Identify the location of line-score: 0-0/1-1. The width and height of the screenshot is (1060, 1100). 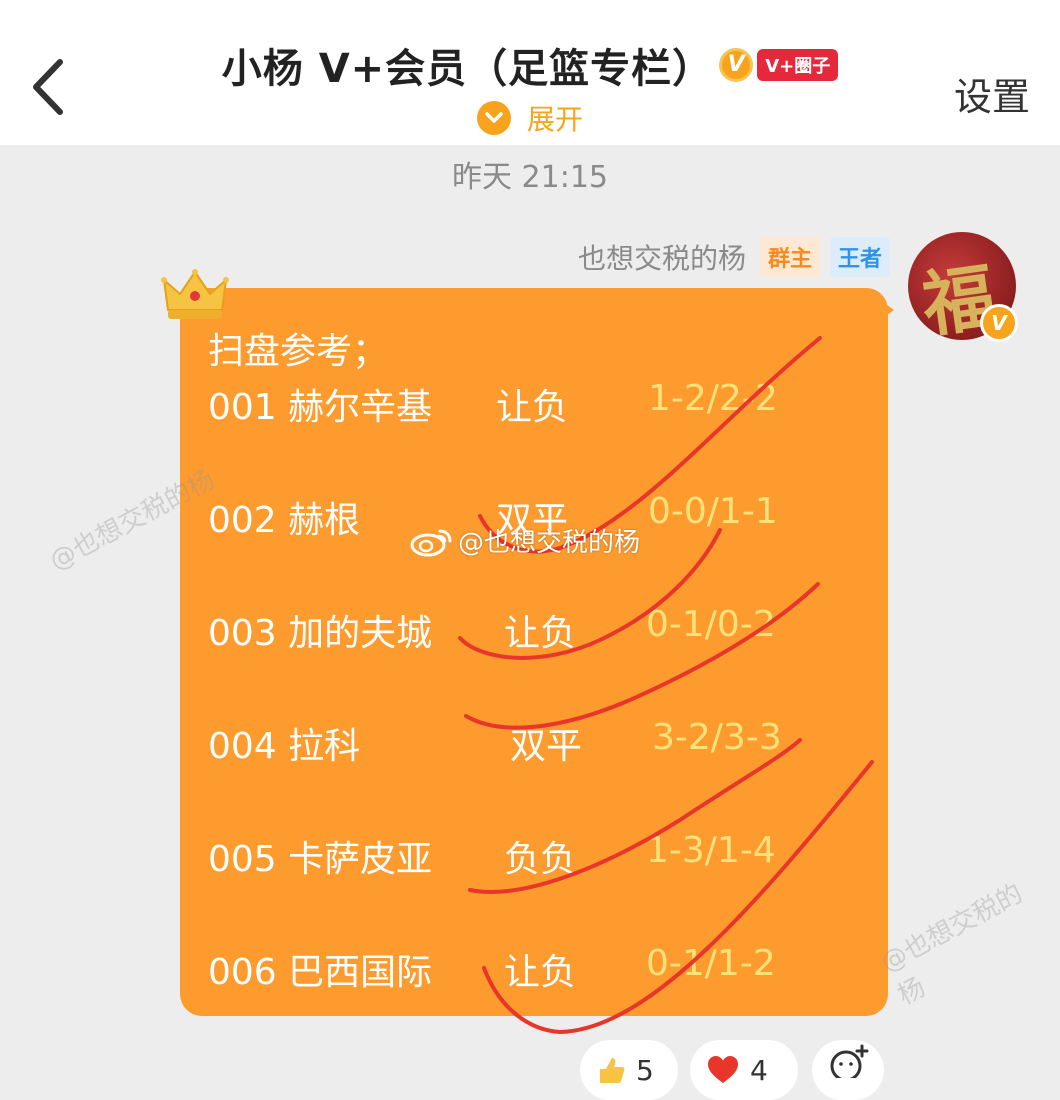
(713, 511).